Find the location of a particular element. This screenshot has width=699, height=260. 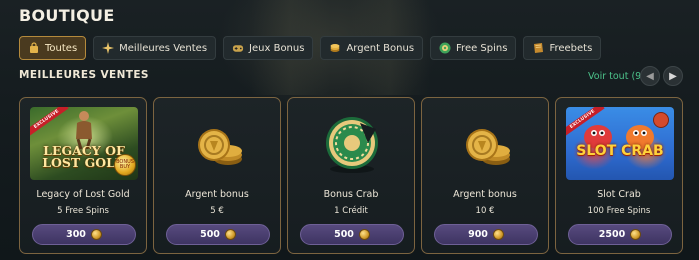

chevron-left-icon: ◀ is located at coordinates (650, 76).